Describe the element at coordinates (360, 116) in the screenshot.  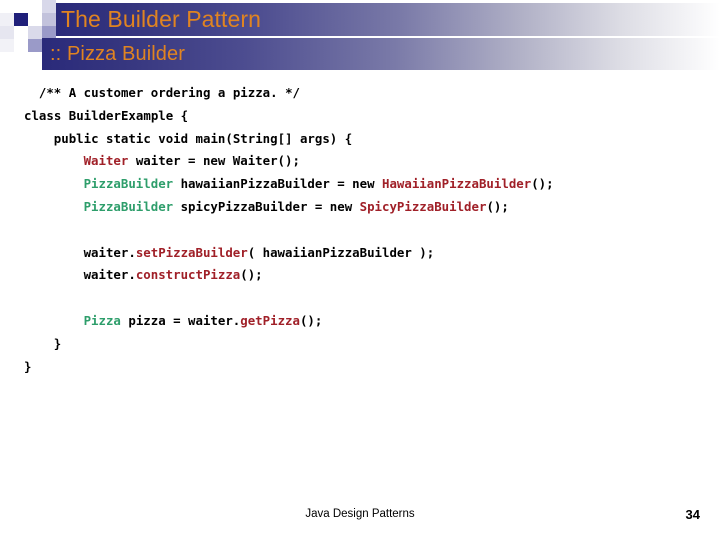
I see `code-line: class BuilderExample {` at that location.